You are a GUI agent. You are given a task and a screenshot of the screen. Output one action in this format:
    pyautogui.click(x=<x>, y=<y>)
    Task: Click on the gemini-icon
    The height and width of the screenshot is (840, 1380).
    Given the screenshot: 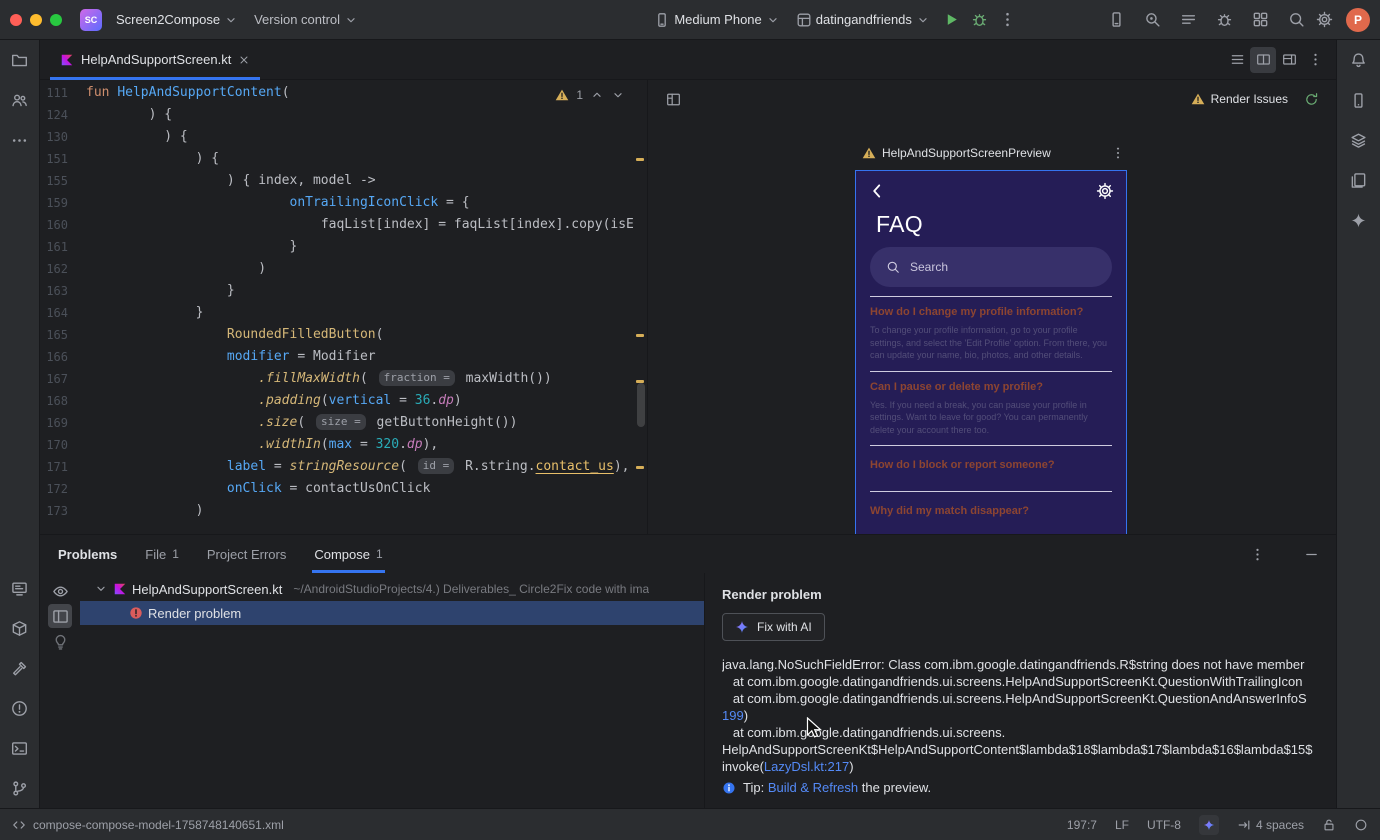 What is the action you would take?
    pyautogui.click(x=1359, y=220)
    